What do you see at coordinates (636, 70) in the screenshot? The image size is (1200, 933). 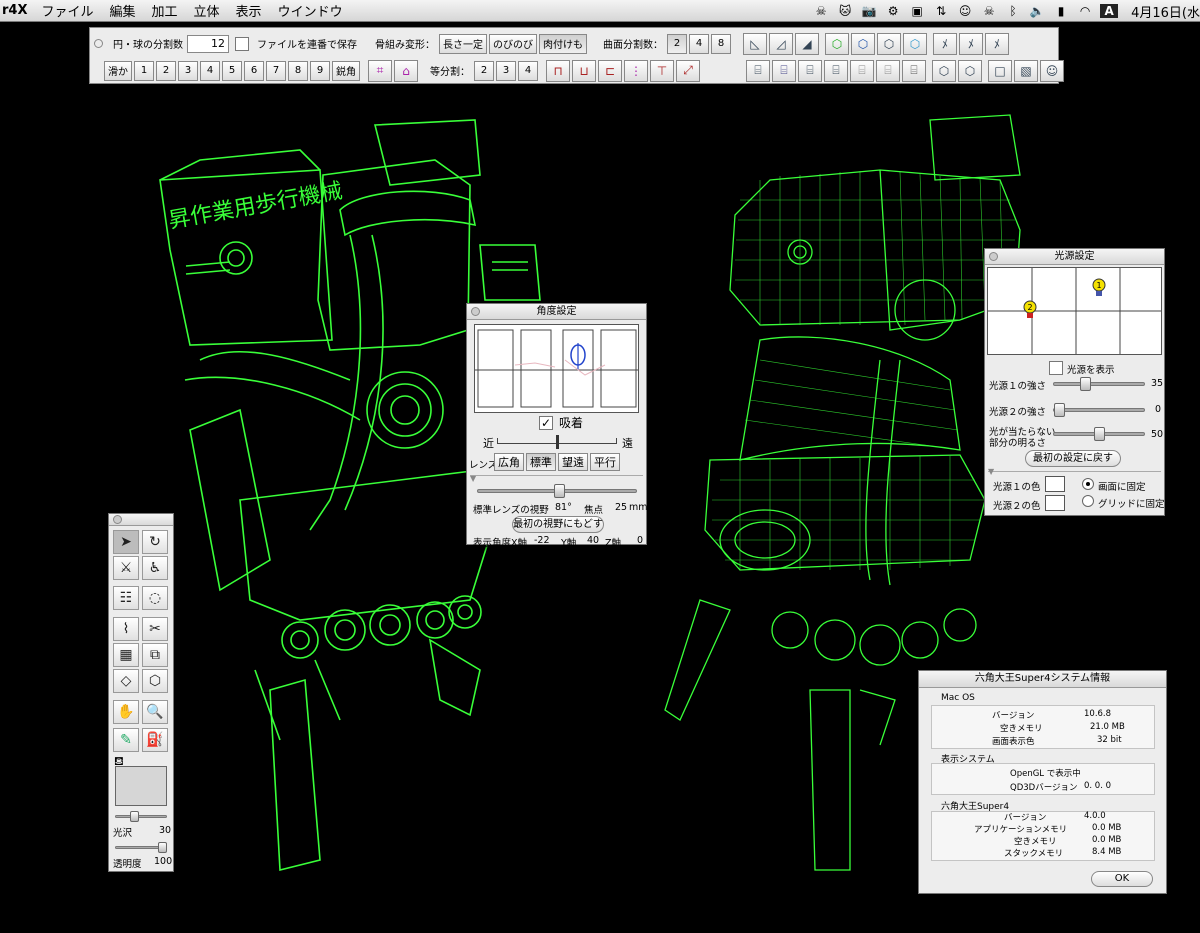 I see `hierarchy-icon: ⋮` at bounding box center [636, 70].